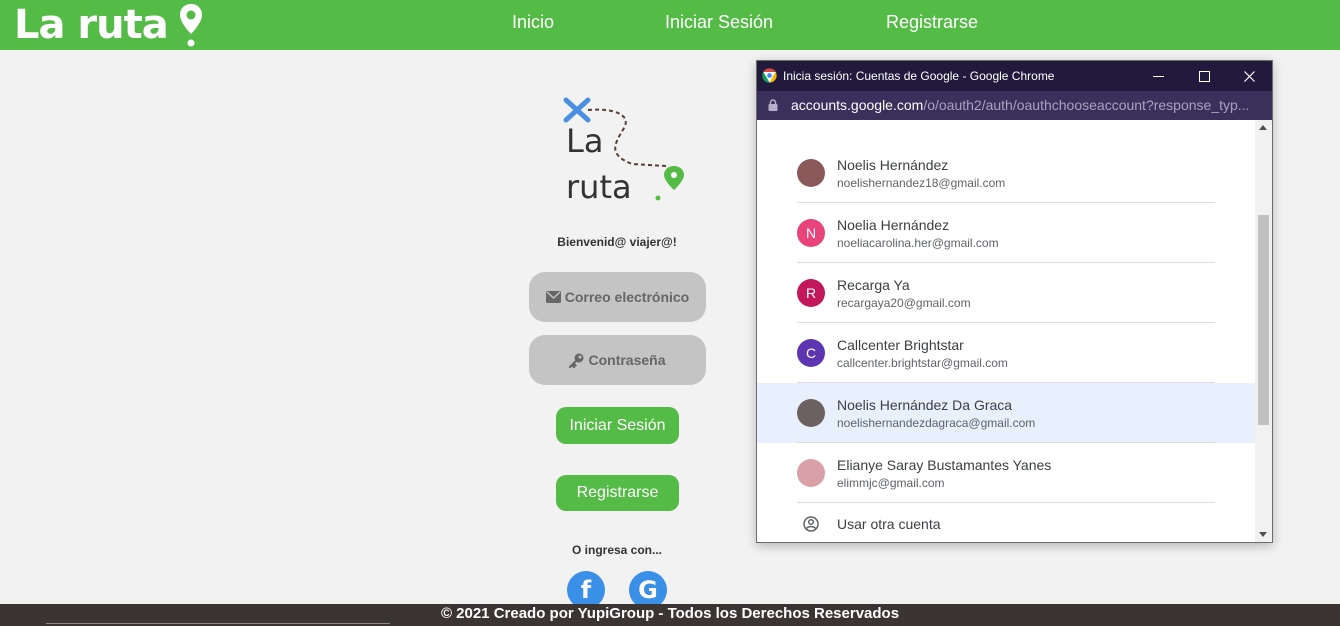 This screenshot has width=1340, height=626. What do you see at coordinates (599, 187) in the screenshot?
I see `logo-text-ruta: ruta` at bounding box center [599, 187].